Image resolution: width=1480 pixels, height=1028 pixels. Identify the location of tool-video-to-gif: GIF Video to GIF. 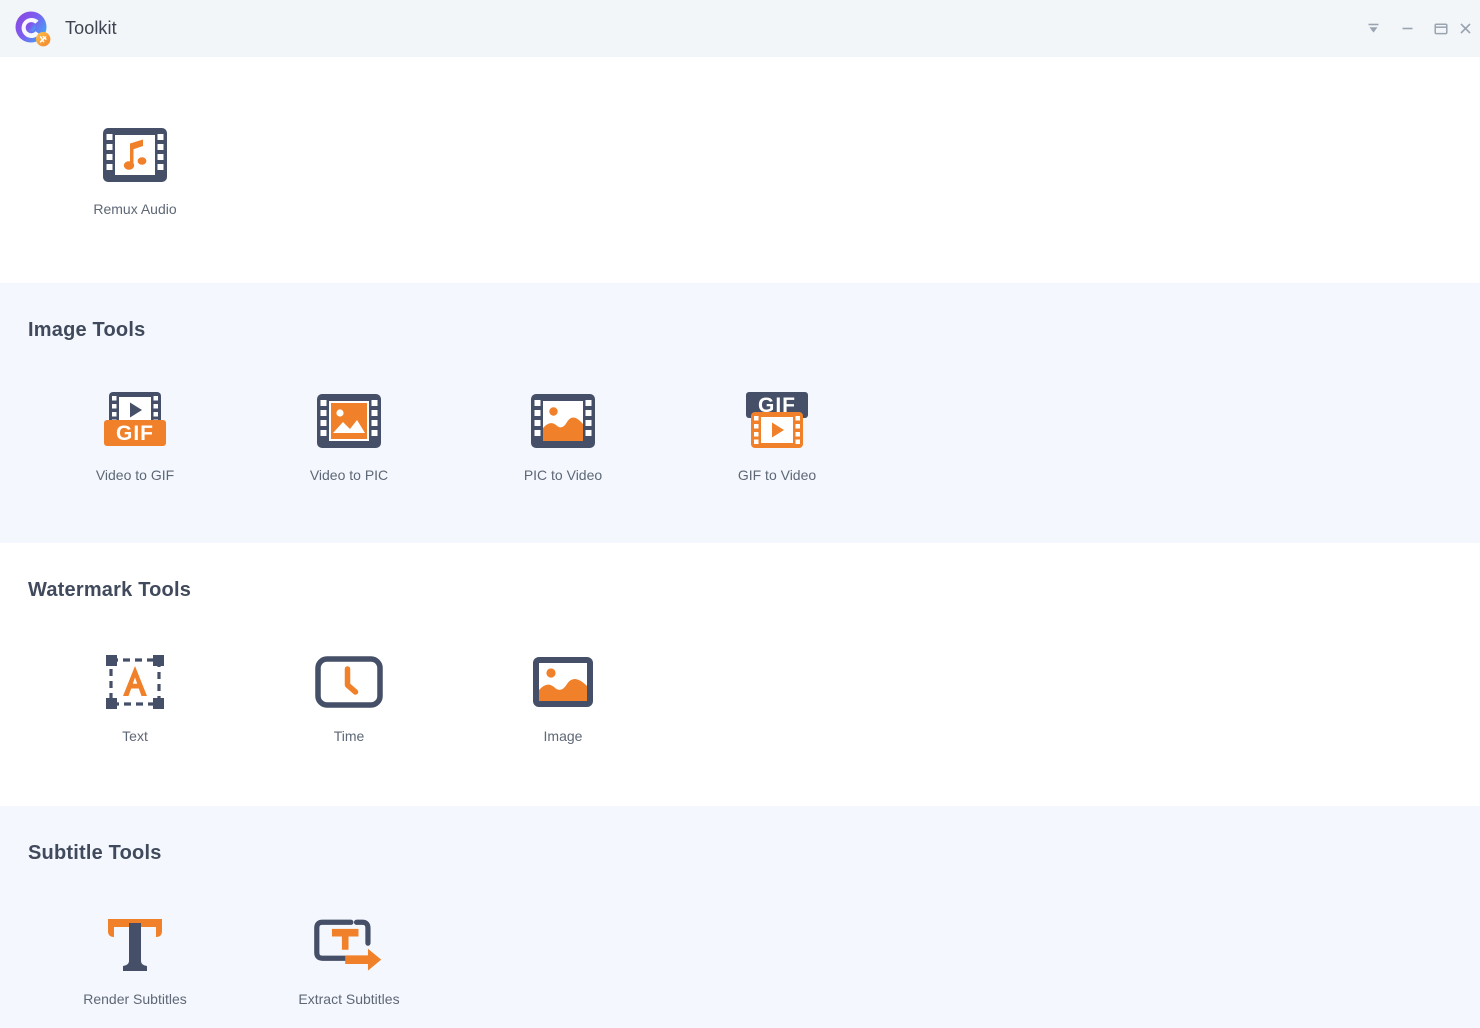
(135, 436).